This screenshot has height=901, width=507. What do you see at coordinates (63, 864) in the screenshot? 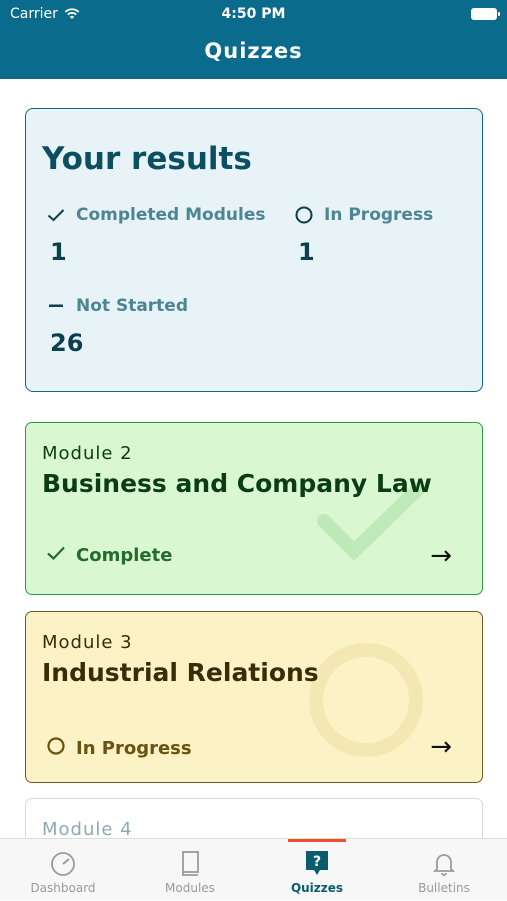
I see `gauge-icon` at bounding box center [63, 864].